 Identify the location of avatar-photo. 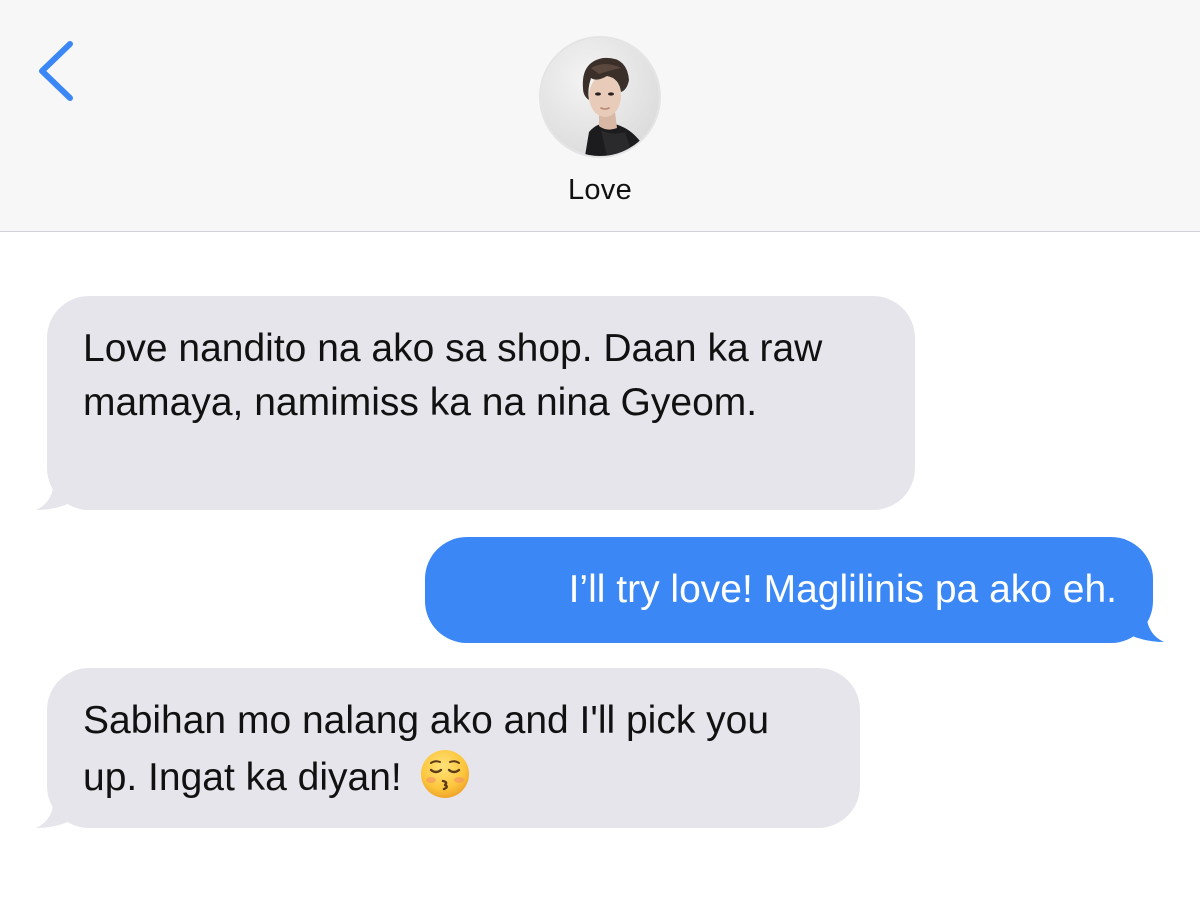
(600, 97).